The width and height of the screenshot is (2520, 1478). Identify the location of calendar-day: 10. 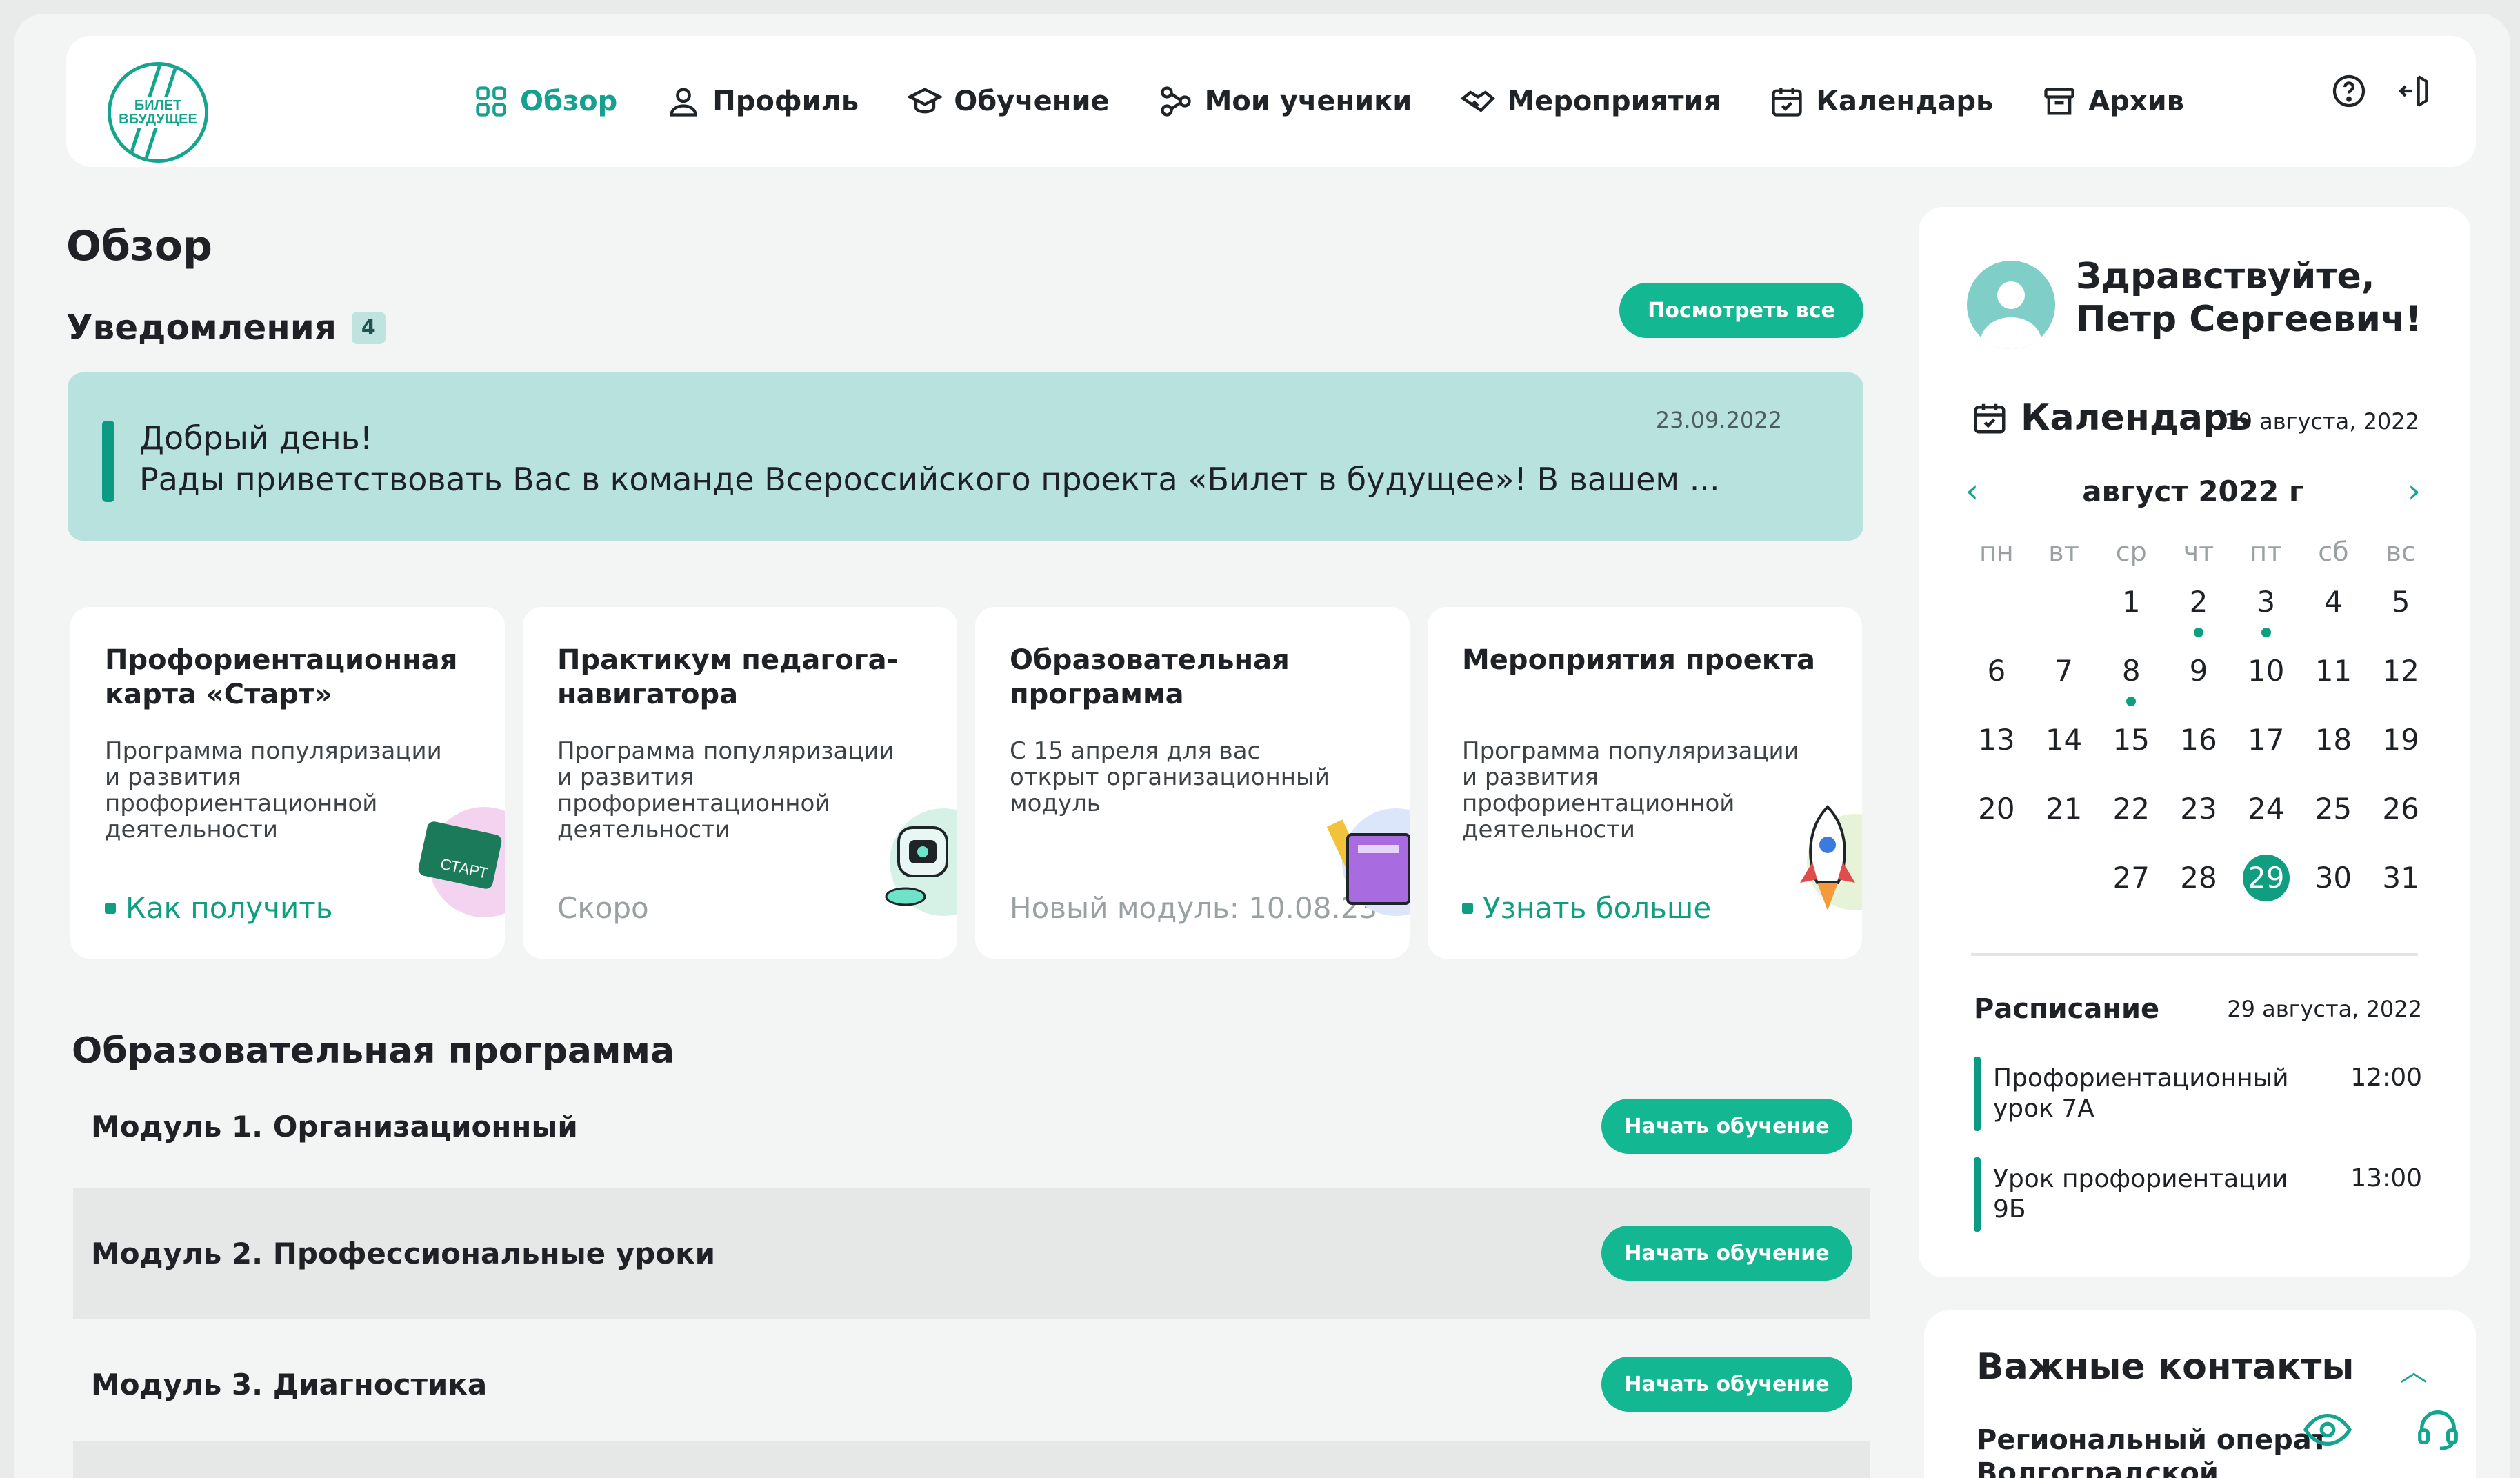
(2266, 678).